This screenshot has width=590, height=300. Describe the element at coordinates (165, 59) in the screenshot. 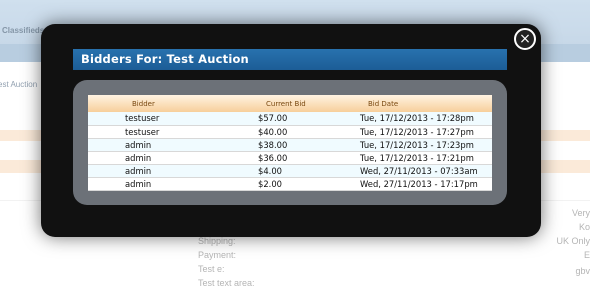

I see `modal-title: Bidders For: Test Auction` at that location.